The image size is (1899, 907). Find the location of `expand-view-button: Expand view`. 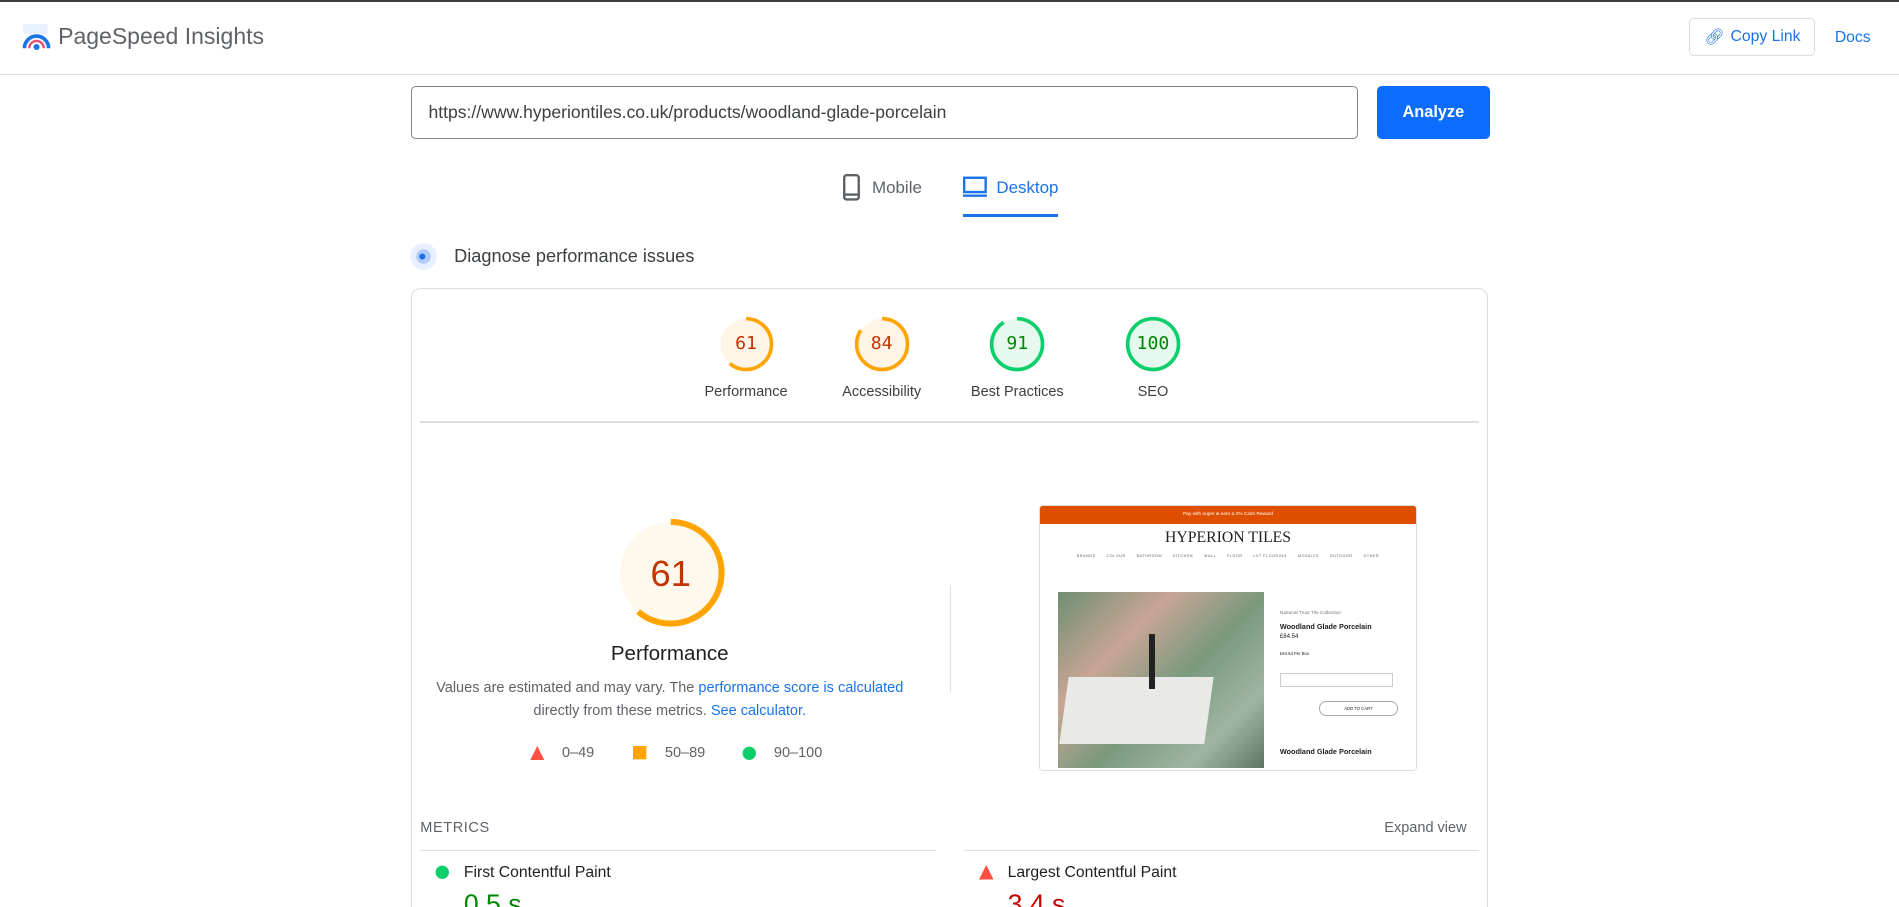

expand-view-button: Expand view is located at coordinates (1425, 828).